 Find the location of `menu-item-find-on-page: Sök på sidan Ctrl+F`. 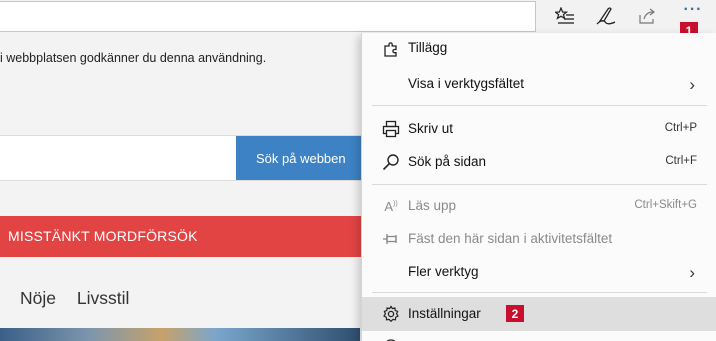

menu-item-find-on-page: Sök på sidan Ctrl+F is located at coordinates (539, 162).